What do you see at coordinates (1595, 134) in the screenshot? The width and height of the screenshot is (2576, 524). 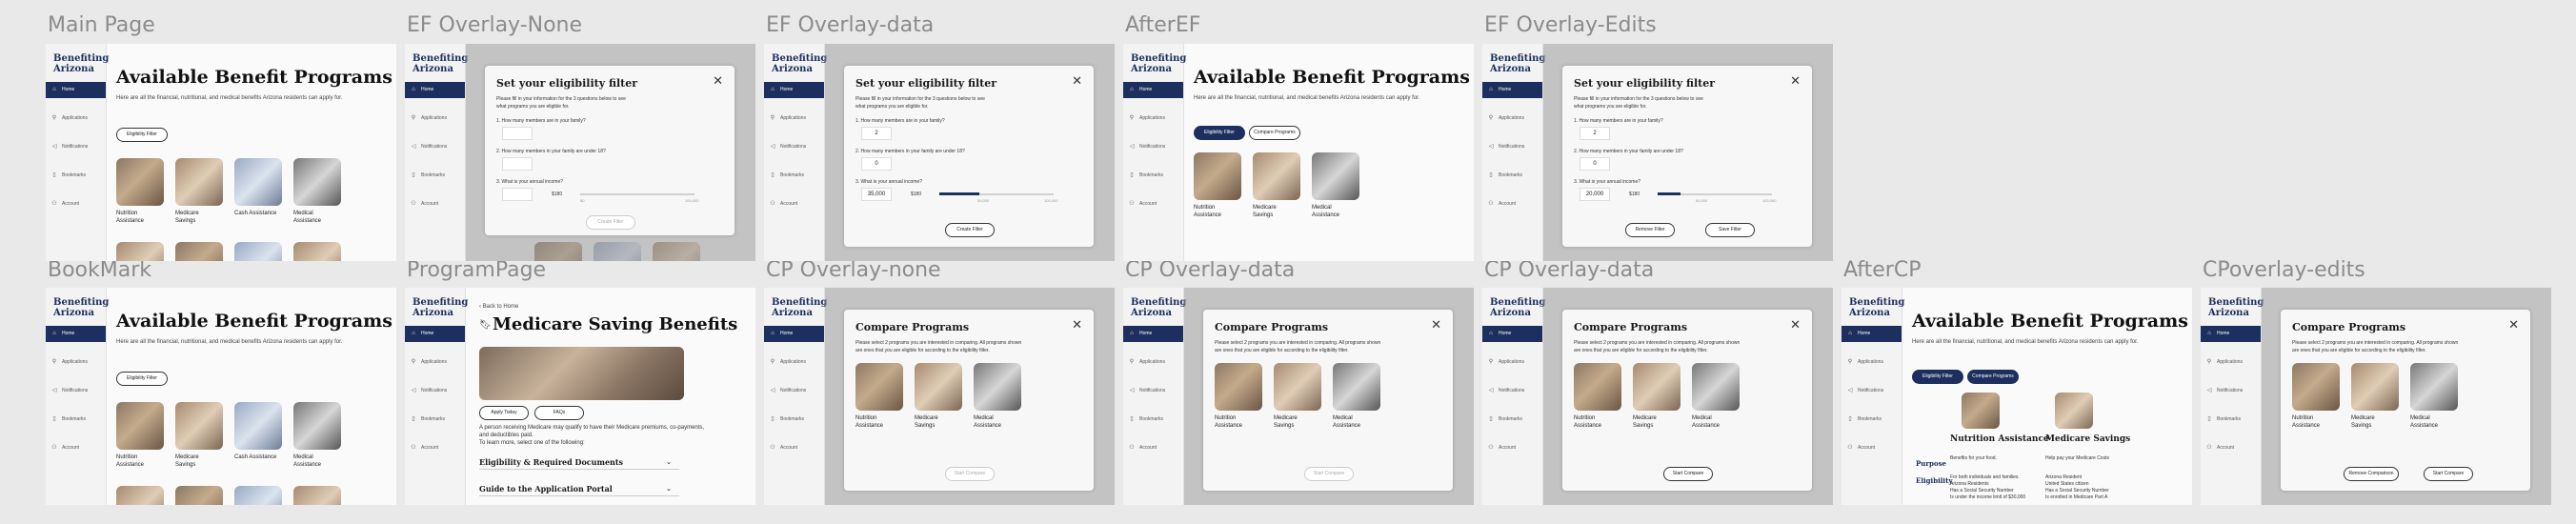 I see `members-input: 2` at bounding box center [1595, 134].